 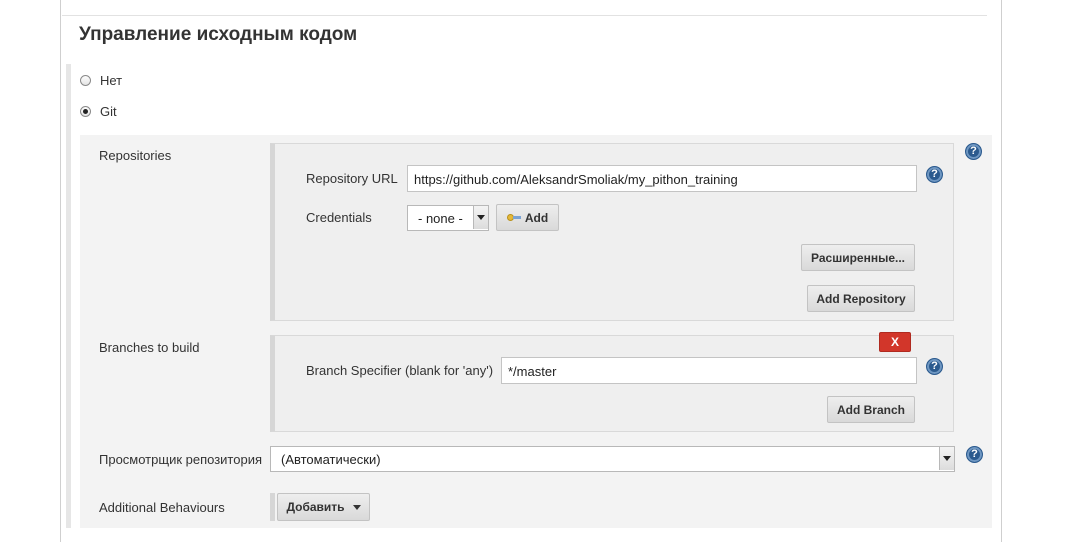 I want to click on repository-browser-select: (Автоматически), so click(x=612, y=459).